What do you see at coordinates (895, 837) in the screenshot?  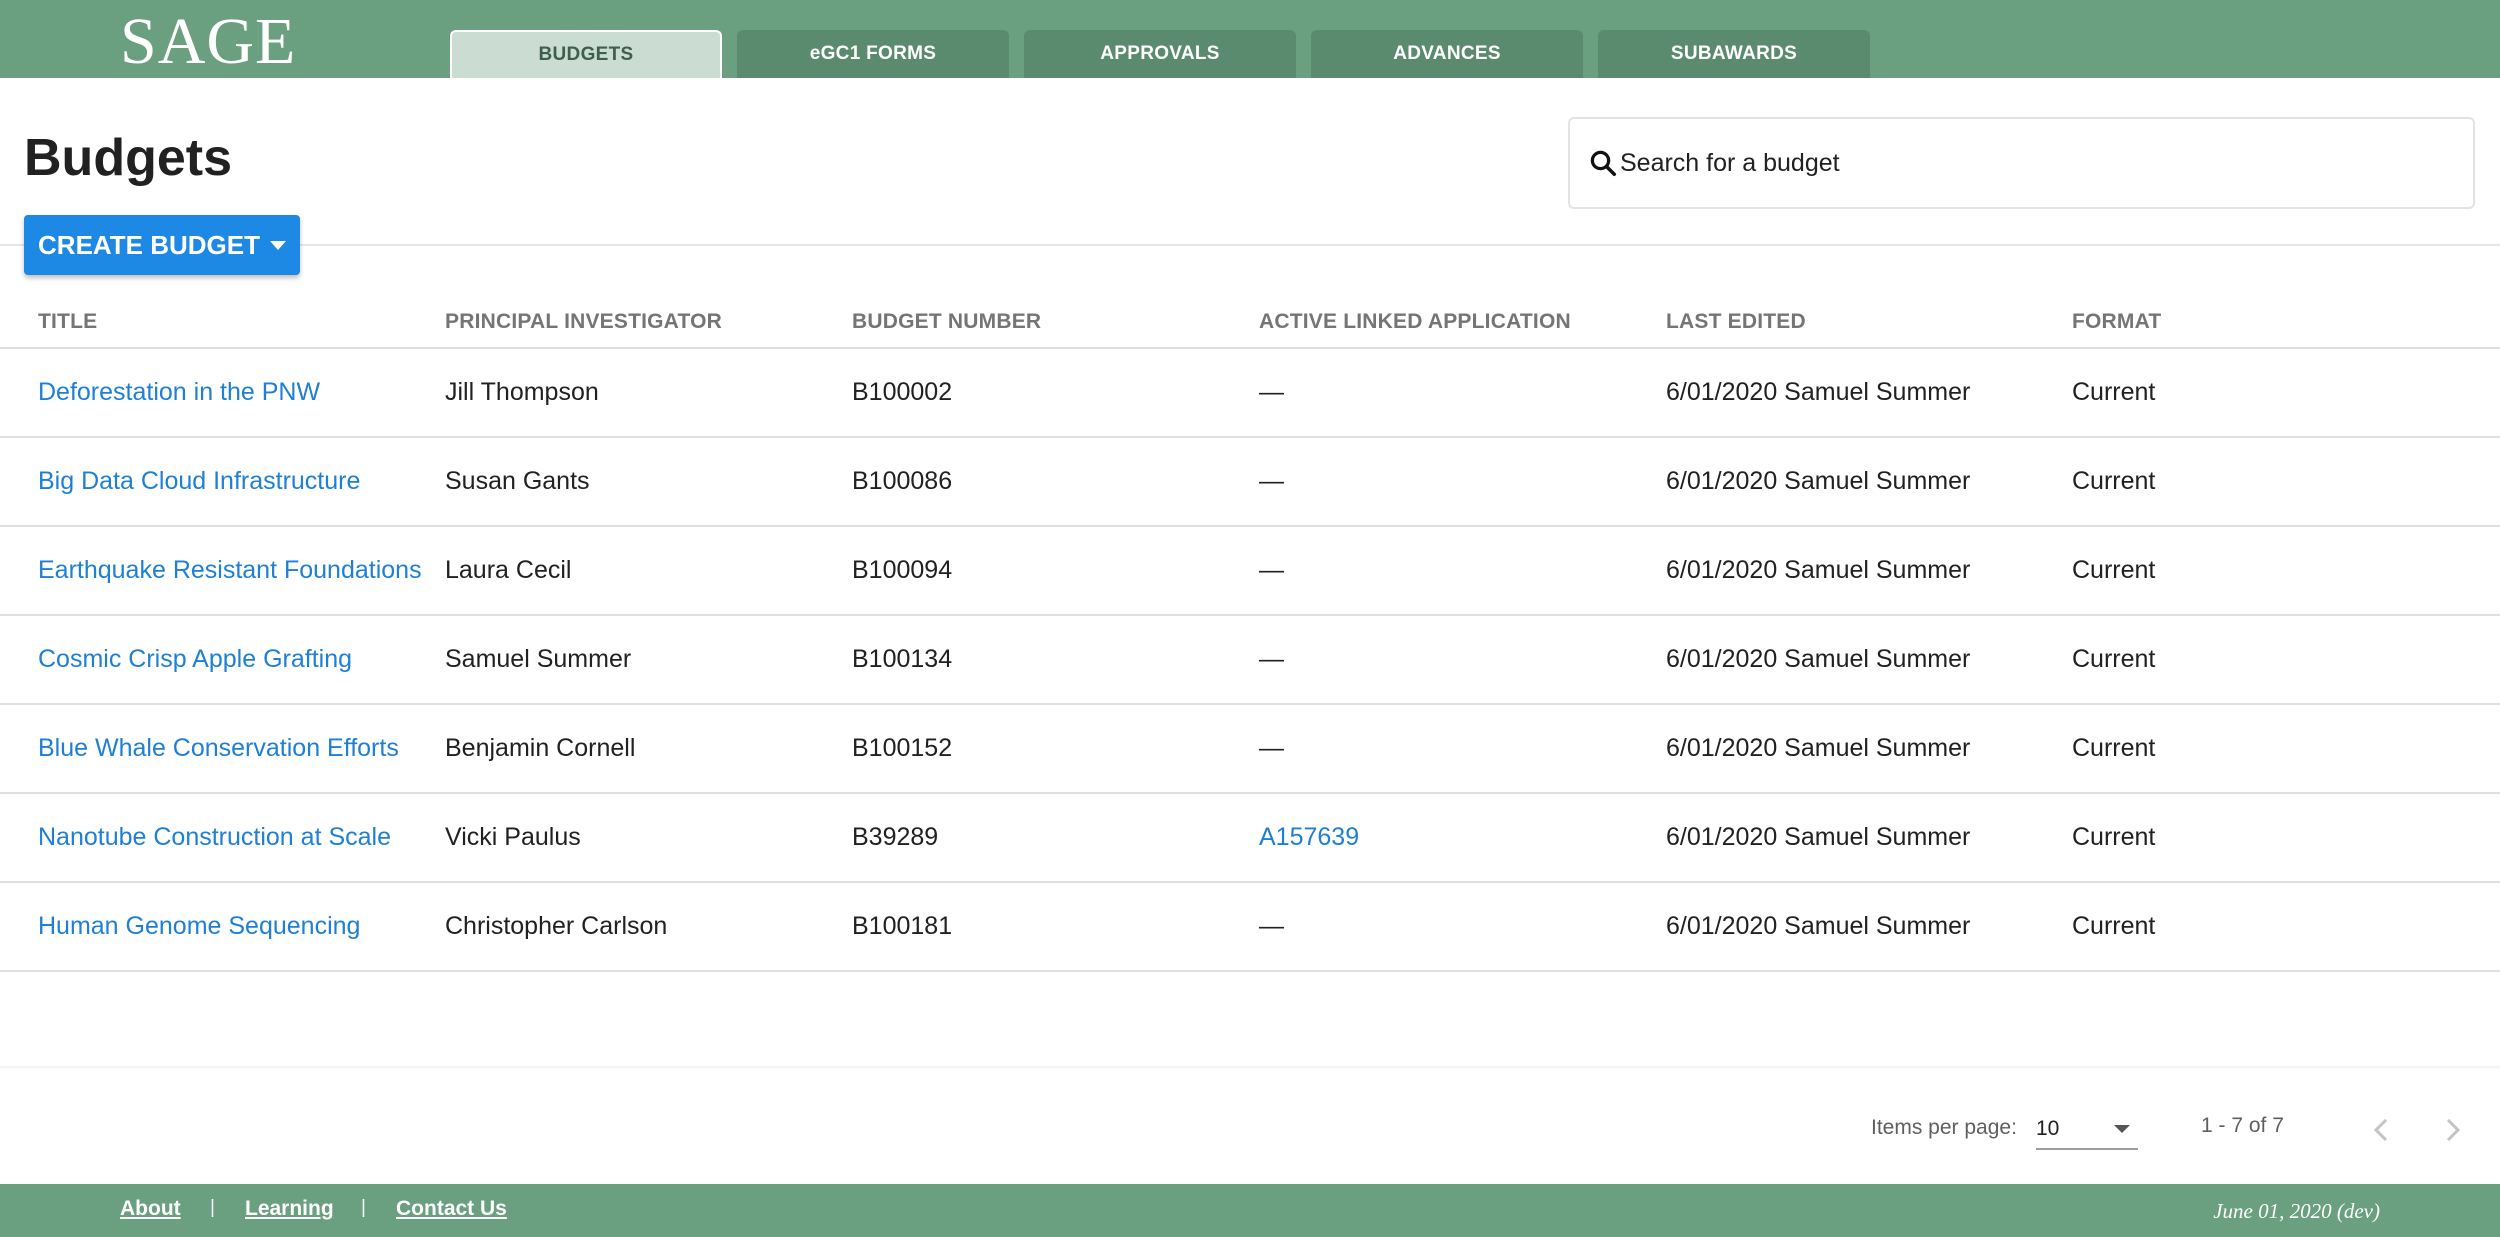 I see `budget-number: B39289` at bounding box center [895, 837].